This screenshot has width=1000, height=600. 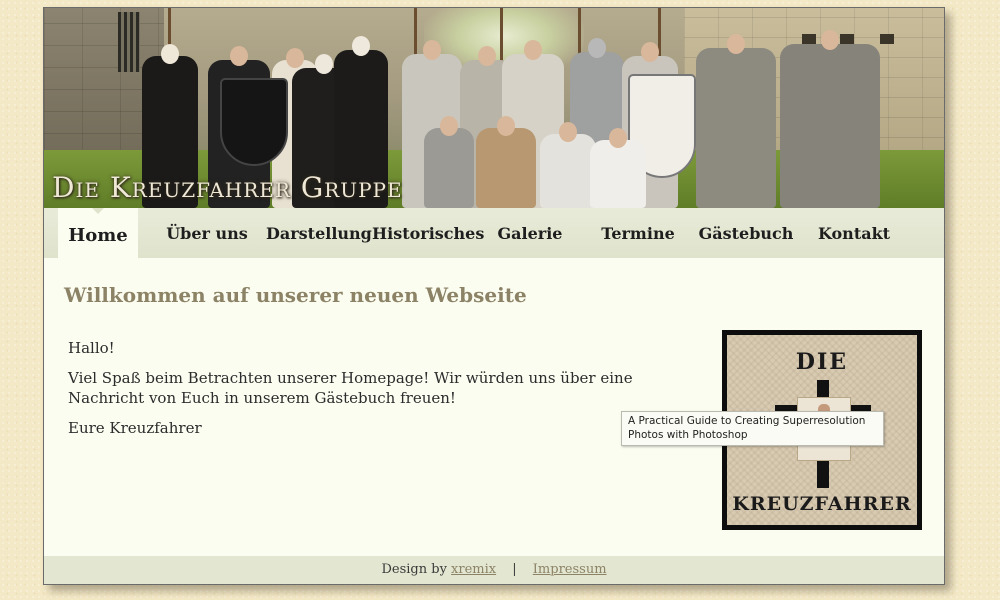 What do you see at coordinates (822, 362) in the screenshot?
I see `logo-text-top: DIE` at bounding box center [822, 362].